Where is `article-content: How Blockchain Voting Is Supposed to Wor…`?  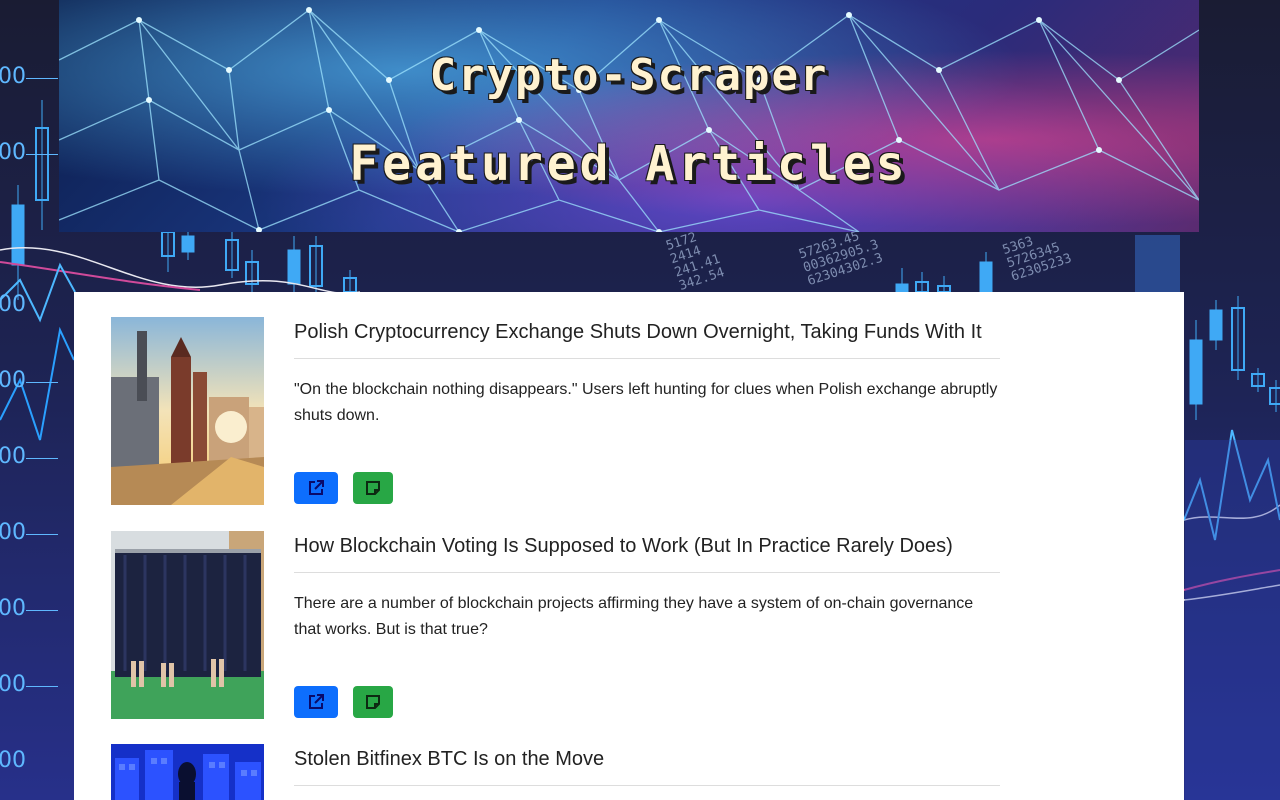
article-content: How Blockchain Voting Is Supposed to Wor… is located at coordinates (647, 624).